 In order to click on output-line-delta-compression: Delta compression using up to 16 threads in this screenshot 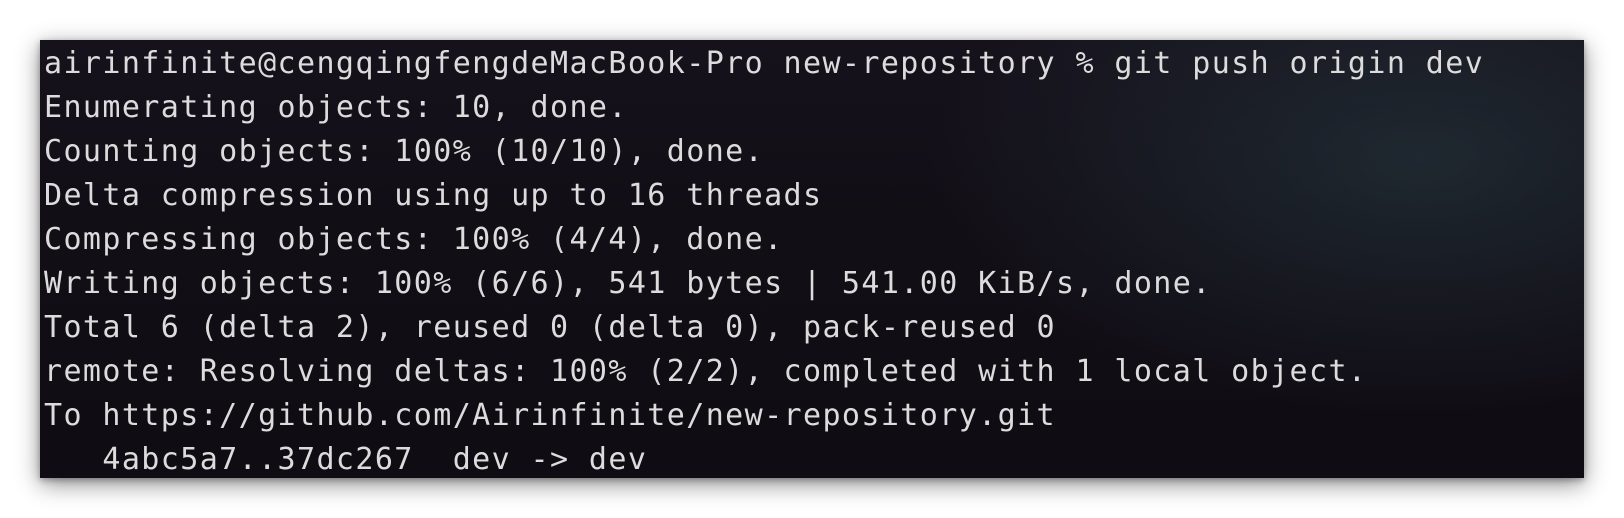, I will do `click(433, 195)`.